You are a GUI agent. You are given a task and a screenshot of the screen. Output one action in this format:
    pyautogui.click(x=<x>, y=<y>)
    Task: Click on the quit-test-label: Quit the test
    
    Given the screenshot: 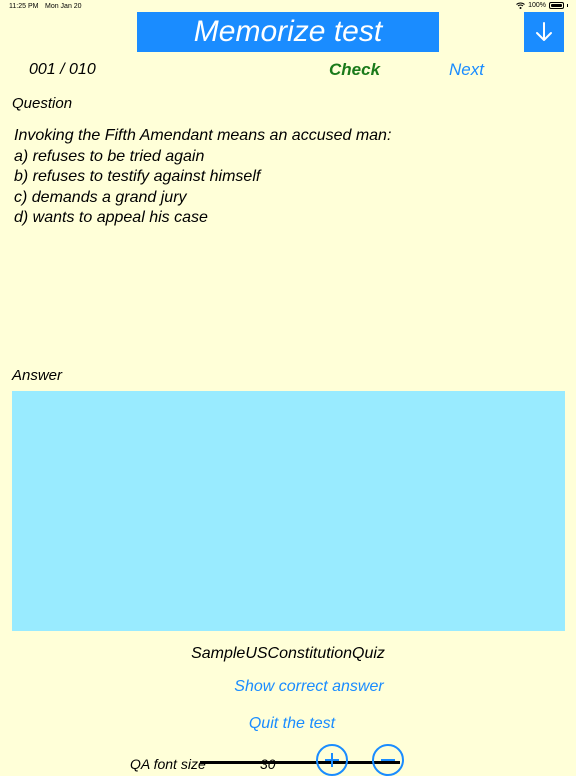 What is the action you would take?
    pyautogui.click(x=292, y=723)
    